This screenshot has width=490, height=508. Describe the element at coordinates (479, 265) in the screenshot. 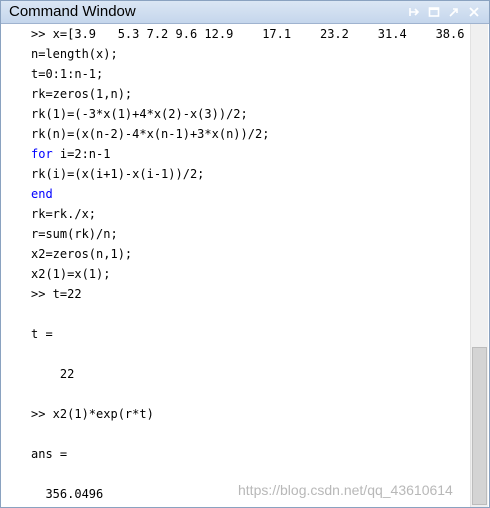

I see `vertical-scrollbar` at that location.